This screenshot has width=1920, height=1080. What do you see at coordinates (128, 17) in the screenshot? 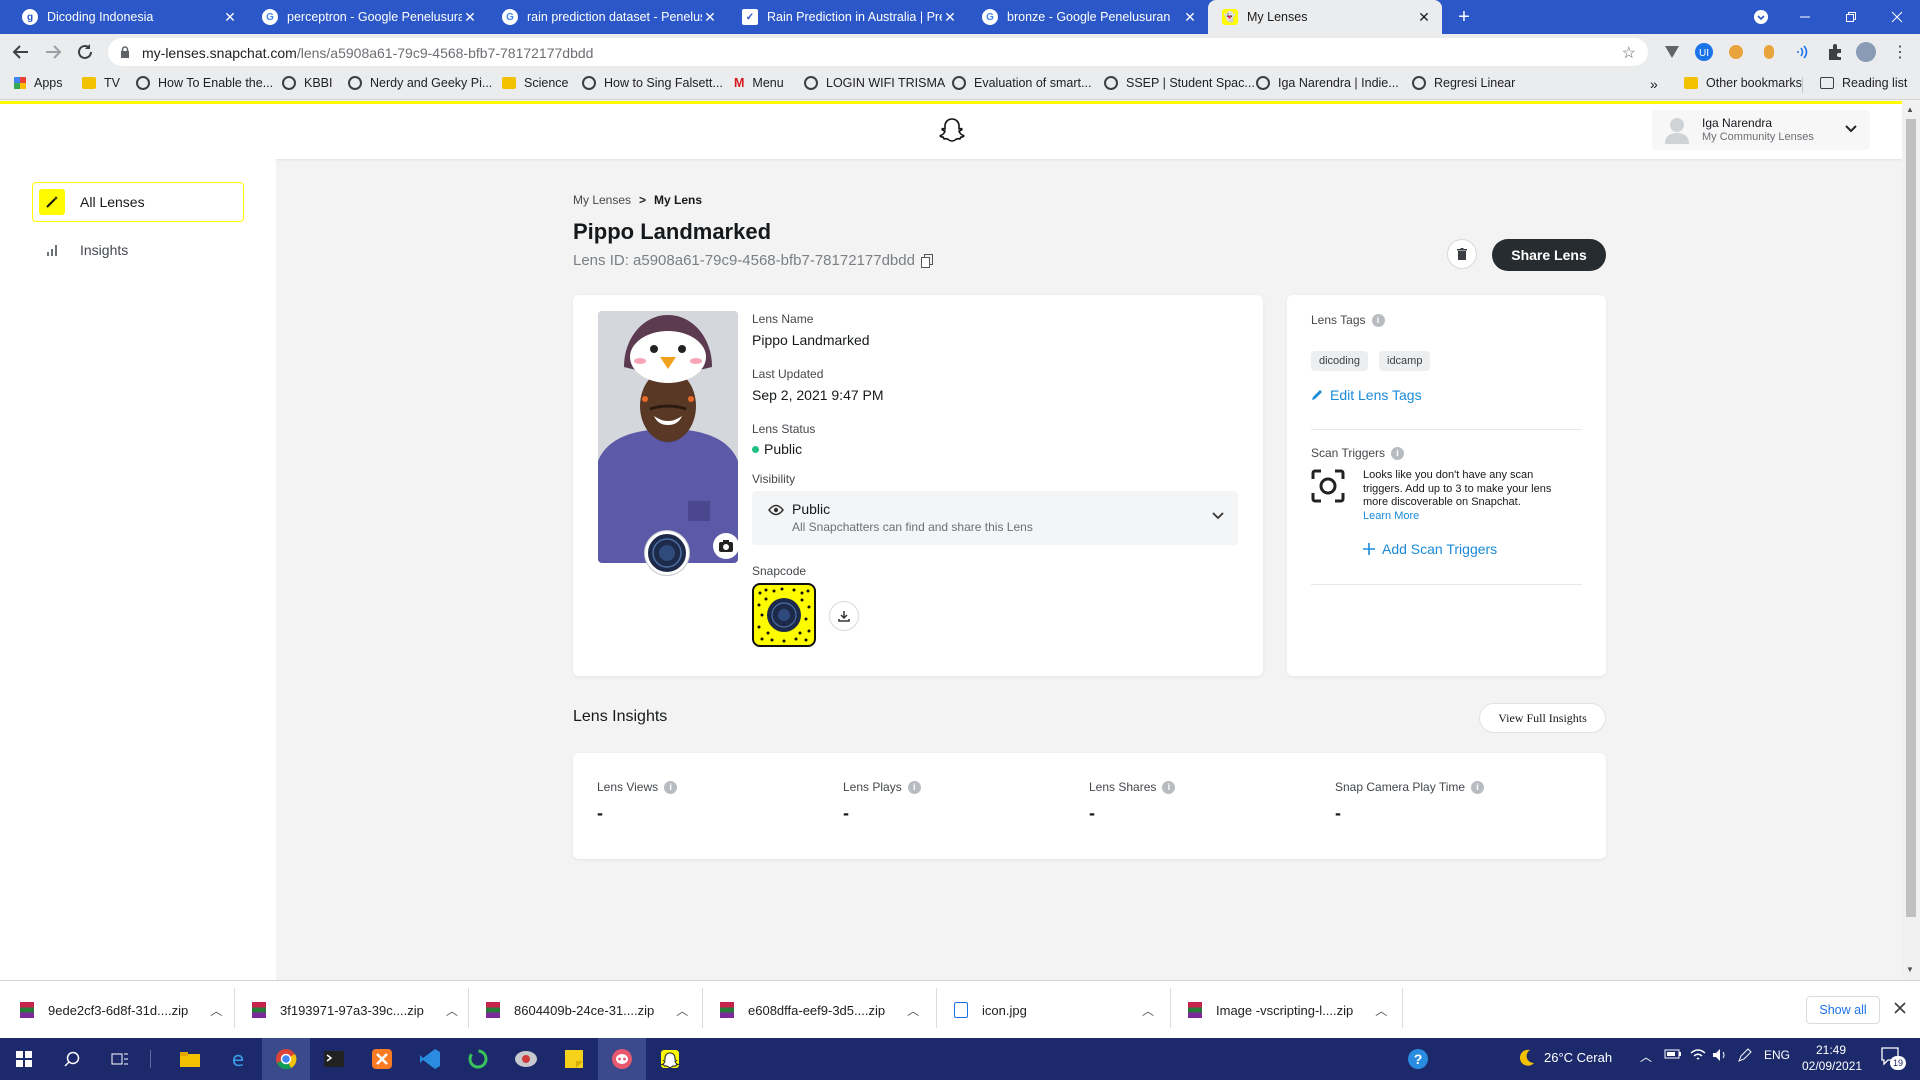
I see `browser-tab: g Dicoding Indonesia ✕` at bounding box center [128, 17].